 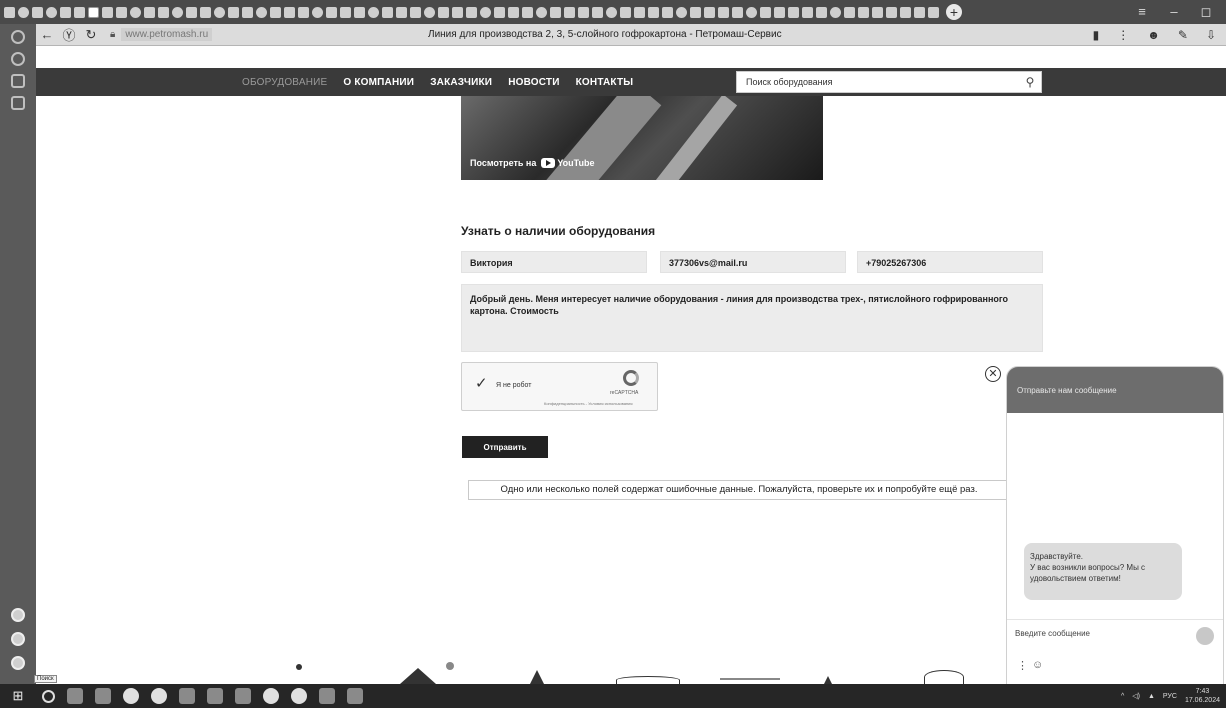 I want to click on watch-on-youtube: Посмотреть на YouTube, so click(x=532, y=163).